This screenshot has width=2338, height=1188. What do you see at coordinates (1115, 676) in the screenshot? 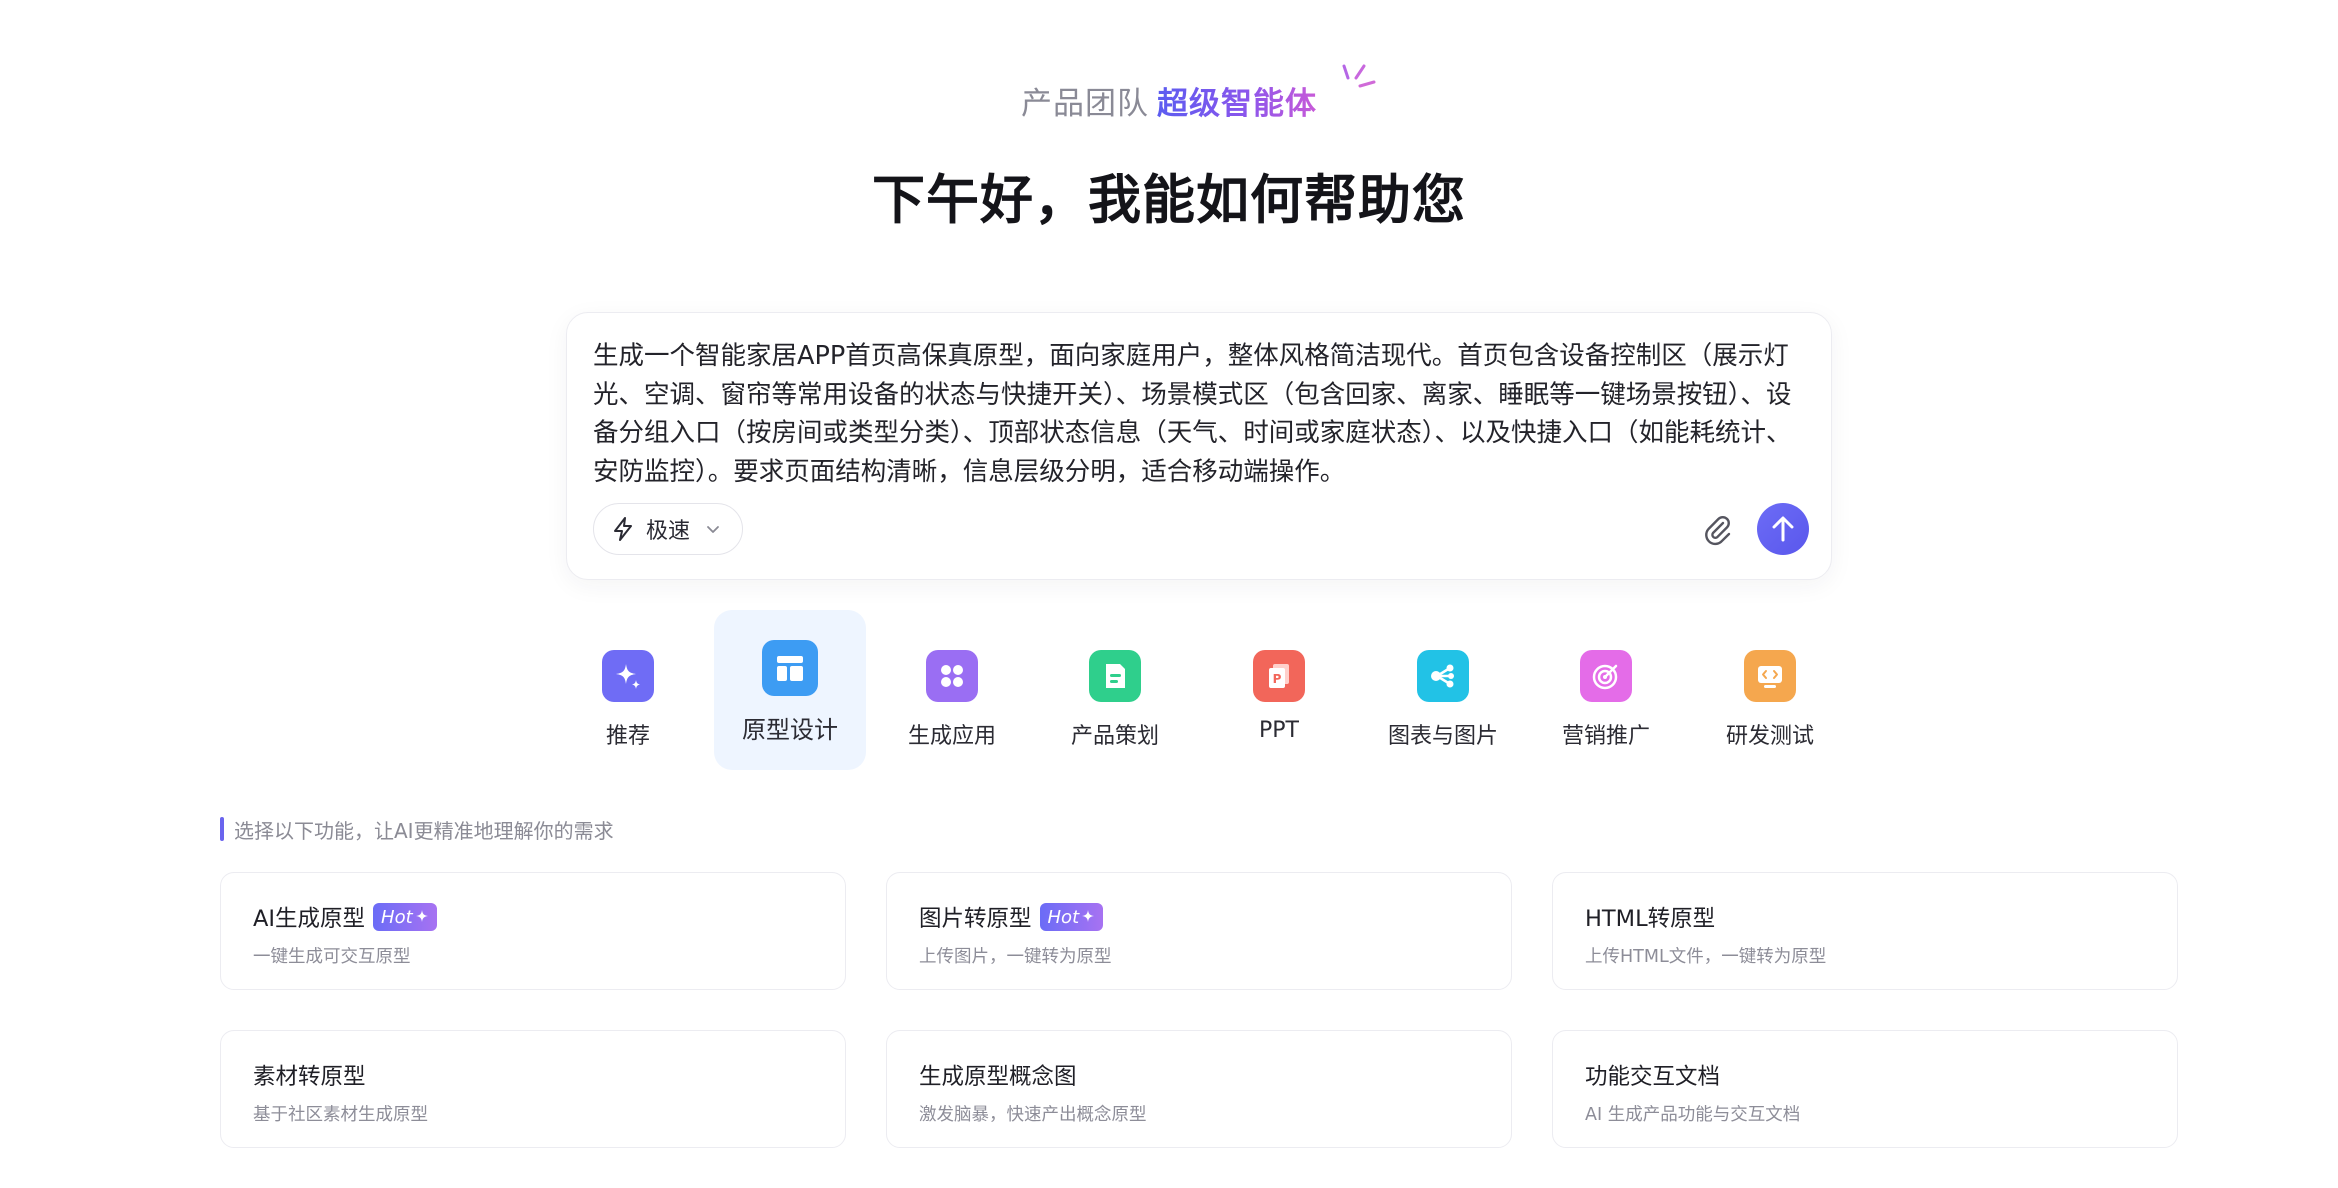
I see `document-icon` at bounding box center [1115, 676].